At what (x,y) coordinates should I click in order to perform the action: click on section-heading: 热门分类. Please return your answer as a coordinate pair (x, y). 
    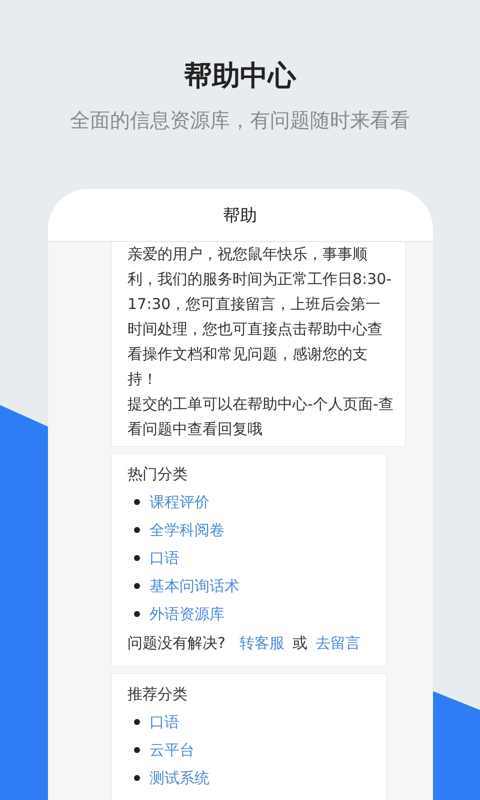
    Looking at the image, I should click on (158, 474).